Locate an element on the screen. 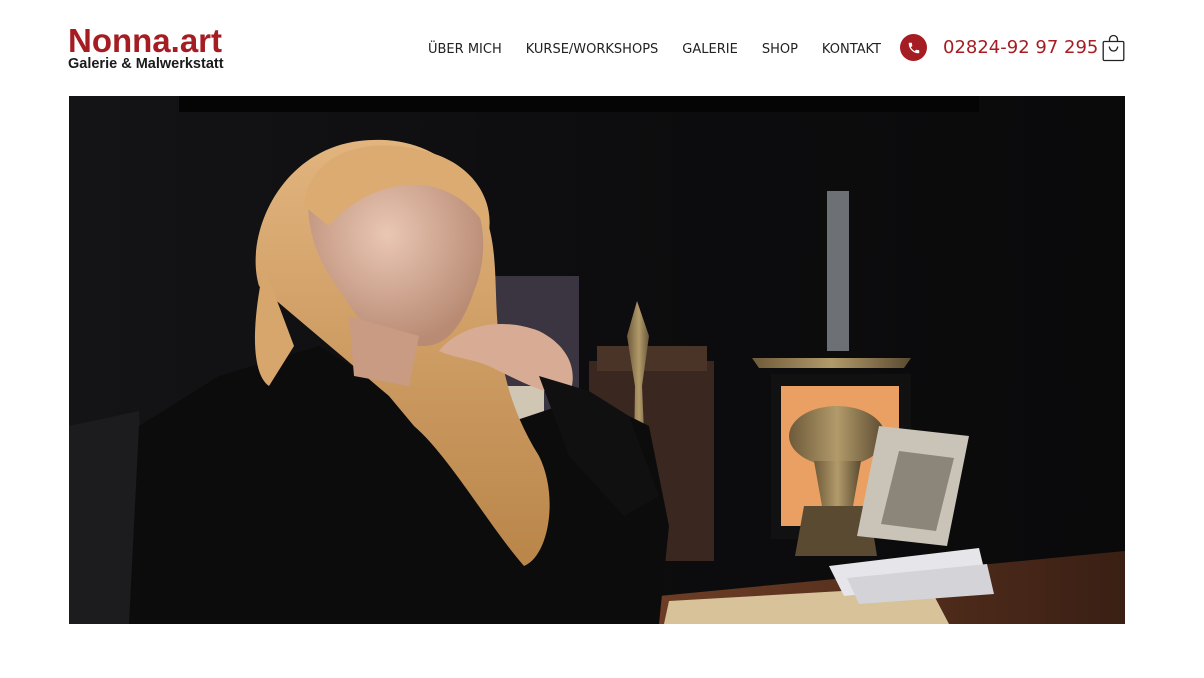  nav-item-kurse-workshops: KURSE/WORKSHOPS is located at coordinates (592, 49).